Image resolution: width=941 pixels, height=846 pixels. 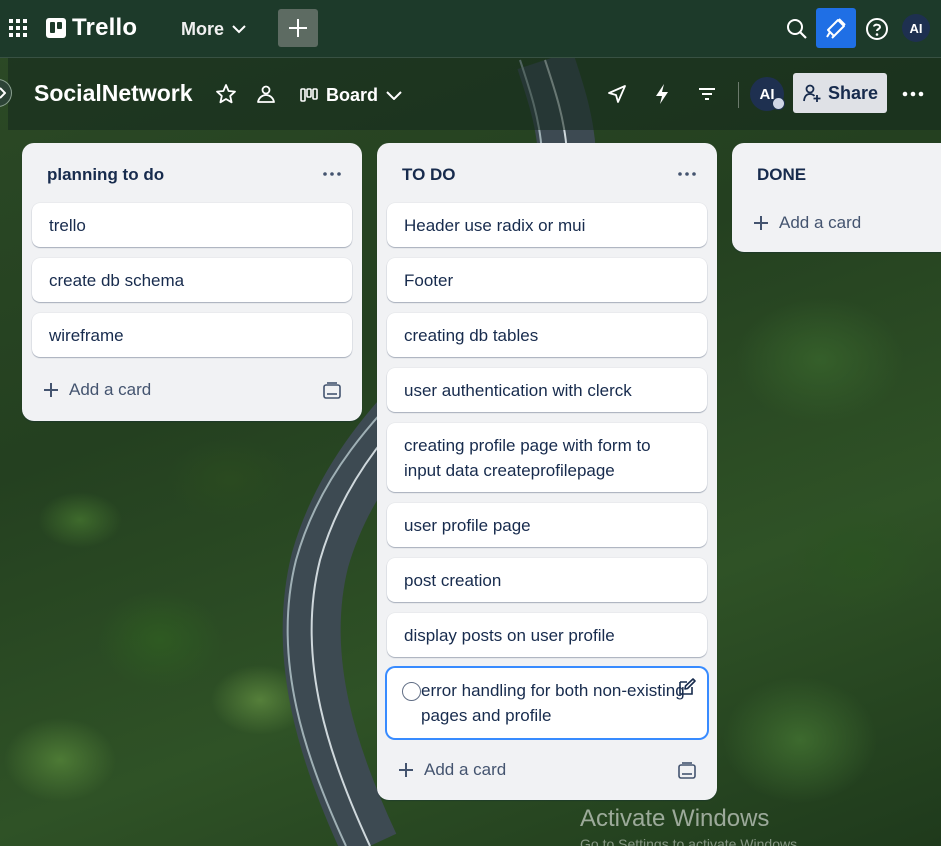 I want to click on trello-logo-text: Trello, so click(x=105, y=27).